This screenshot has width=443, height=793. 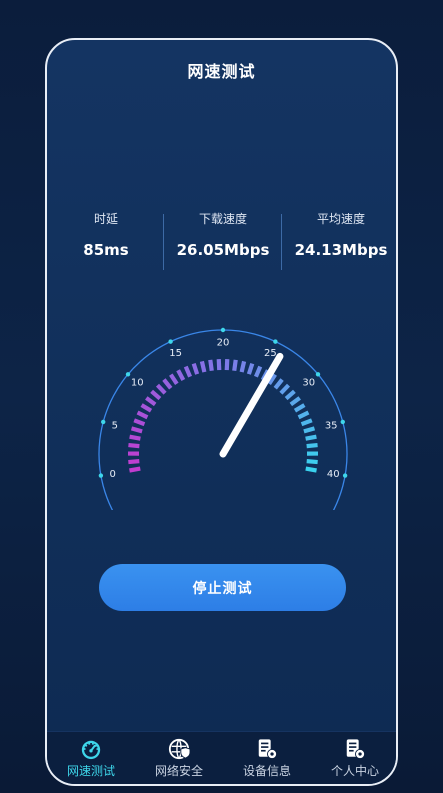 I want to click on gauge-tick-label: 40, so click(x=333, y=474).